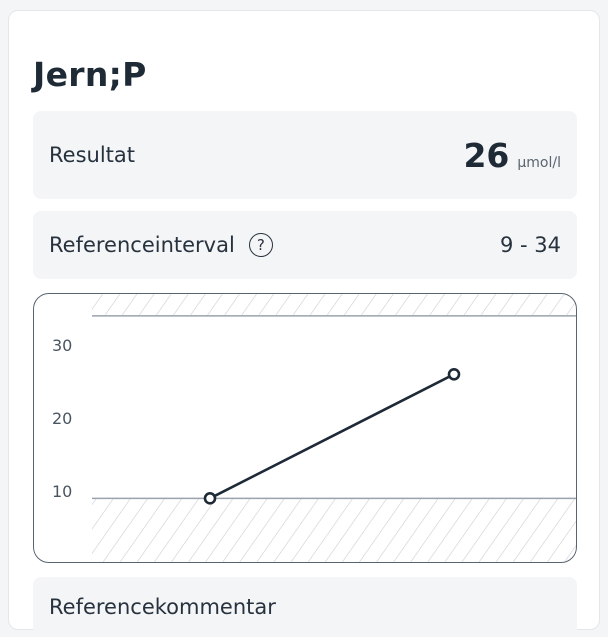 Image resolution: width=608 pixels, height=637 pixels. I want to click on result-label: Resultat, so click(92, 155).